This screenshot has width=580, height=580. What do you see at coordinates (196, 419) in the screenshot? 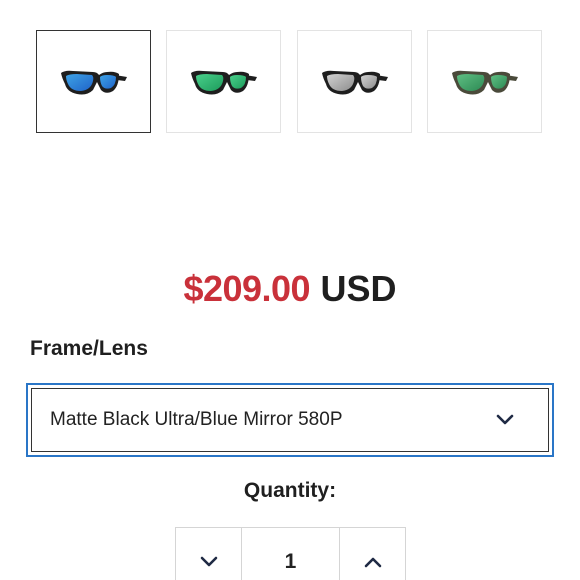
I see `frame-lens-selected-value: Matte Black Ultra/Blue Mirror 580P` at bounding box center [196, 419].